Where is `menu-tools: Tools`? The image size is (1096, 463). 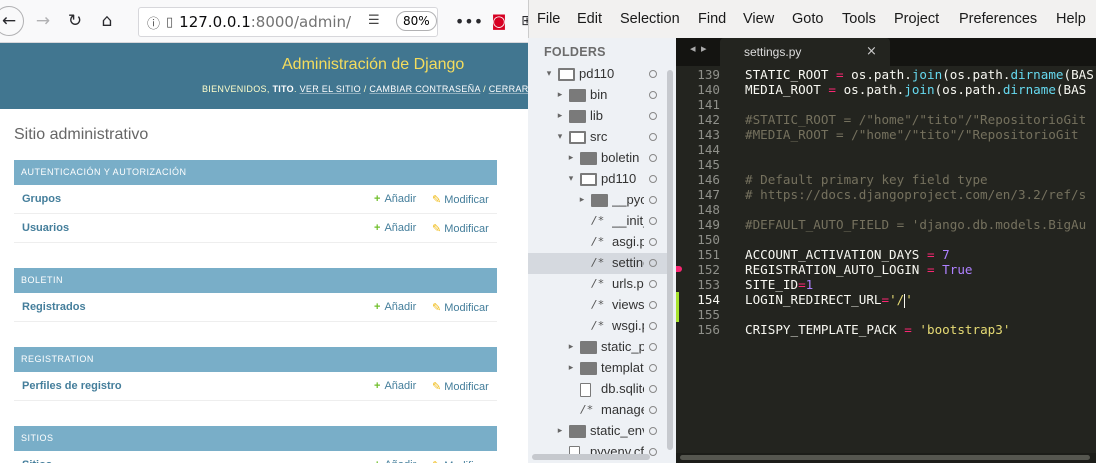
menu-tools: Tools is located at coordinates (859, 19).